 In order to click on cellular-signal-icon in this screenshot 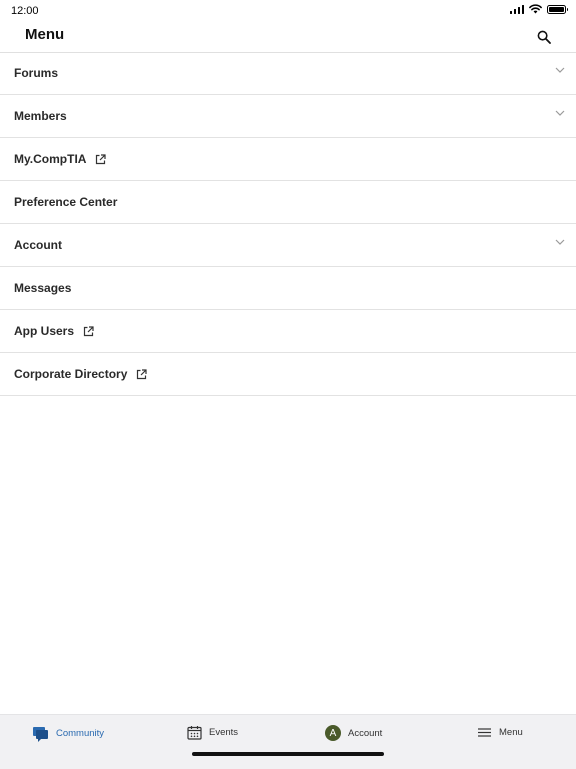, I will do `click(516, 9)`.